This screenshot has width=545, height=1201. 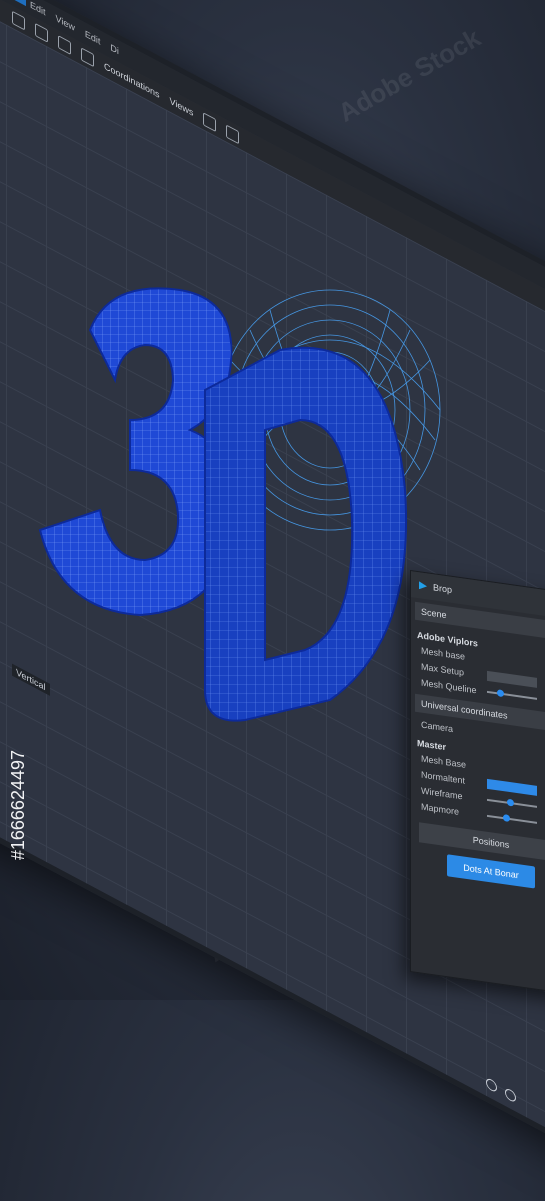 What do you see at coordinates (423, 585) in the screenshot?
I see `logo-icon` at bounding box center [423, 585].